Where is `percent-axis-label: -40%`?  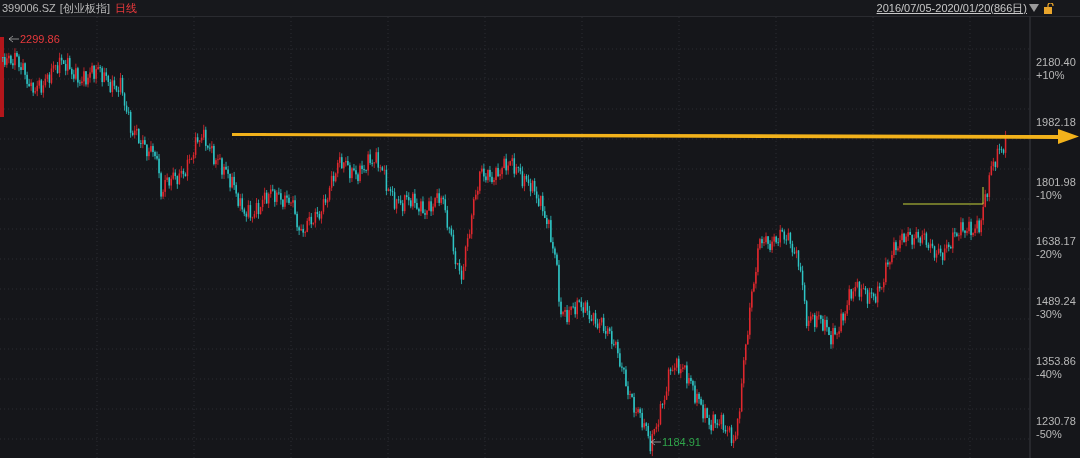 percent-axis-label: -40% is located at coordinates (1049, 374).